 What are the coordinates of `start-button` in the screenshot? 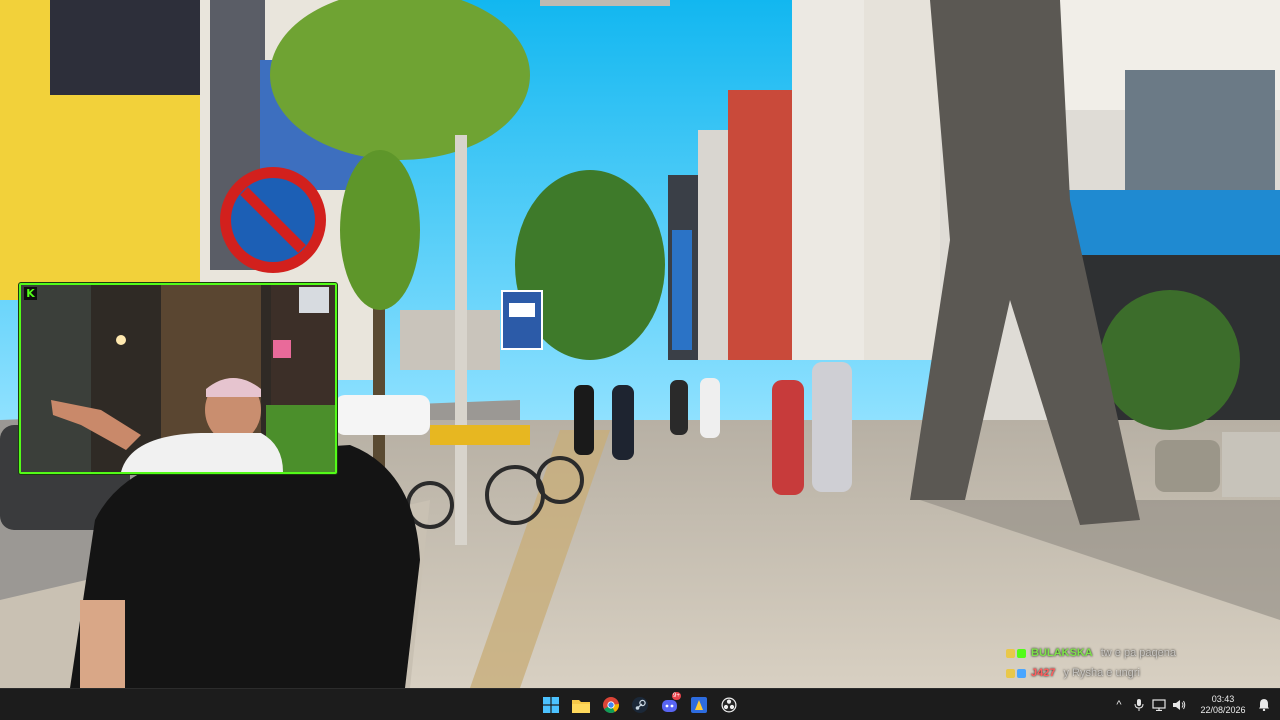 It's located at (551, 705).